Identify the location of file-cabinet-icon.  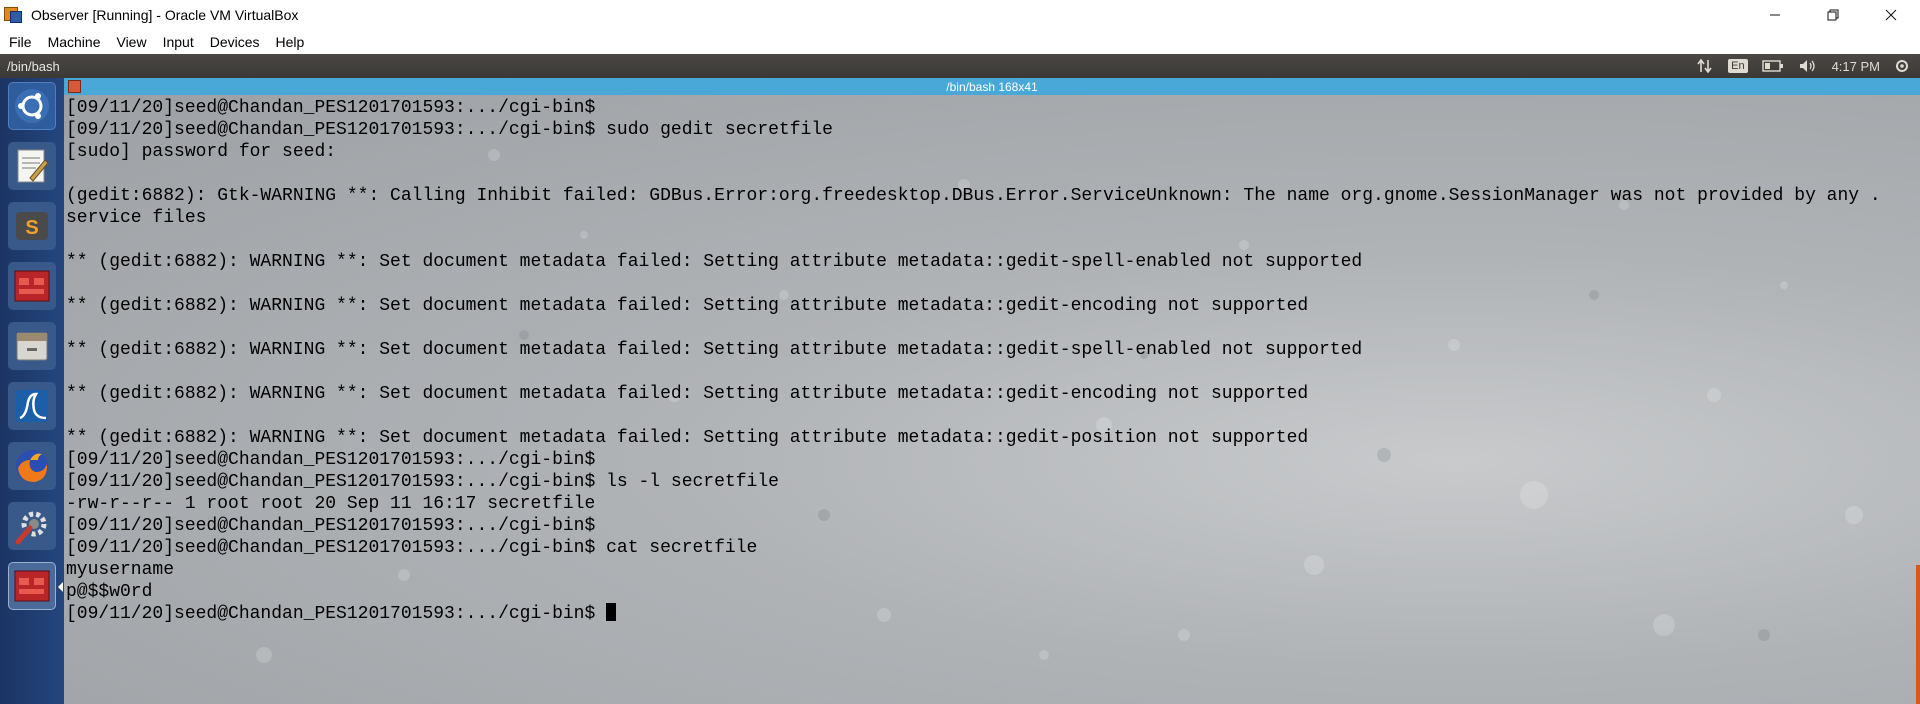
(32, 346).